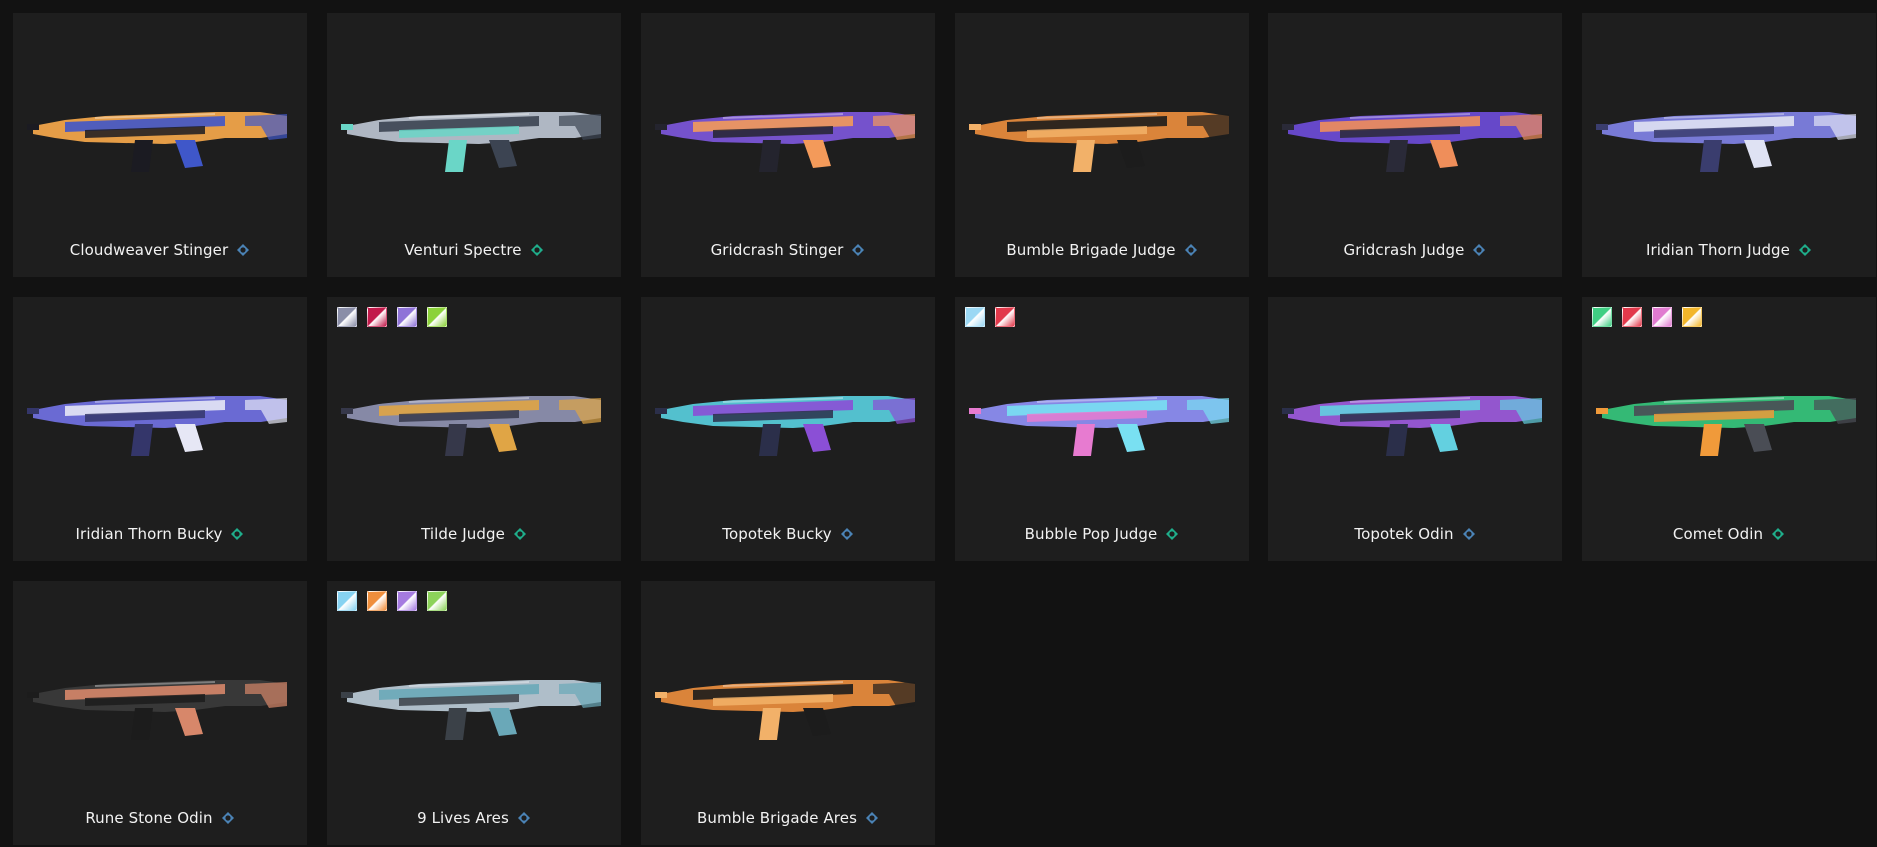 This screenshot has height=847, width=1877. Describe the element at coordinates (463, 818) in the screenshot. I see `skin-name: 9 Lives Ares` at that location.